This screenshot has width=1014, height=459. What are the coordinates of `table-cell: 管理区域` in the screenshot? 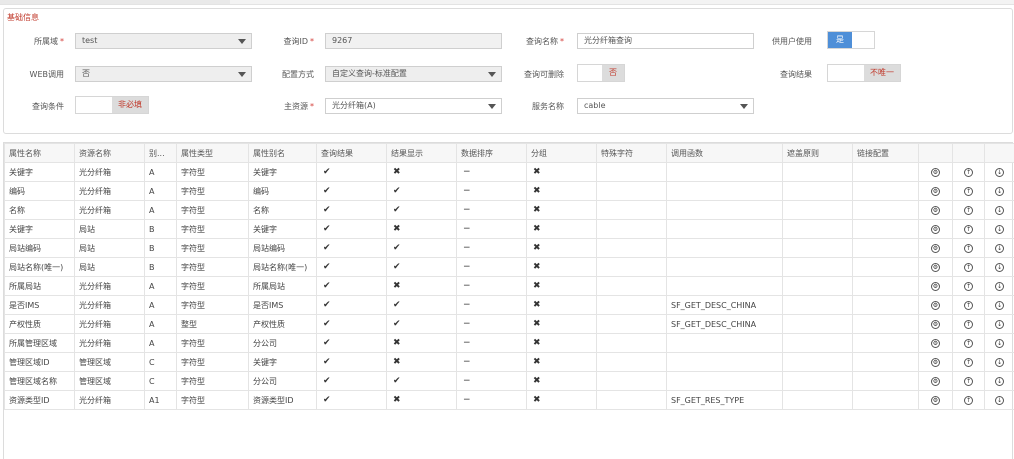 It's located at (110, 381).